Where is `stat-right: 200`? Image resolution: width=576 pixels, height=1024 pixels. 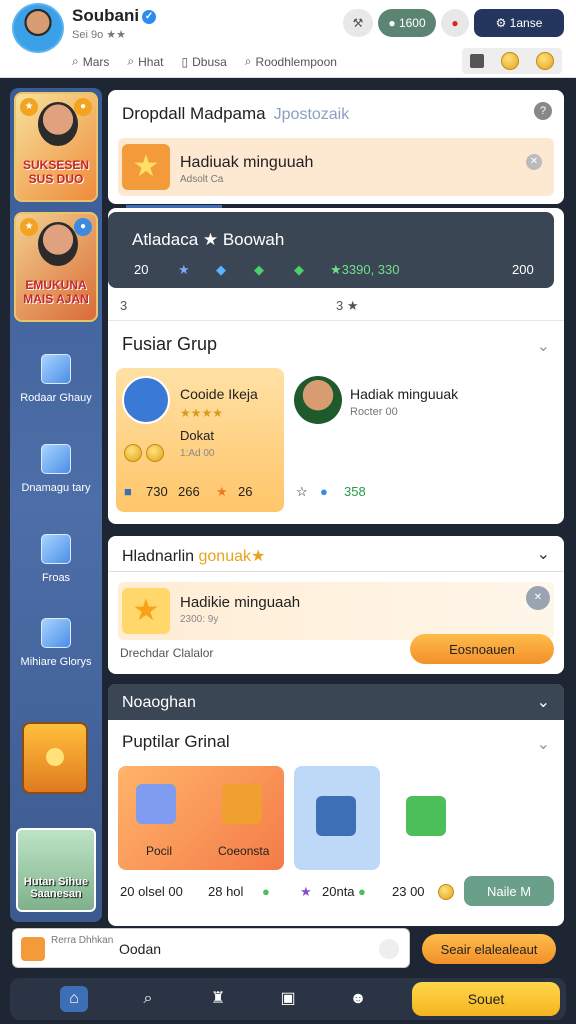
stat-right: 200 is located at coordinates (523, 269).